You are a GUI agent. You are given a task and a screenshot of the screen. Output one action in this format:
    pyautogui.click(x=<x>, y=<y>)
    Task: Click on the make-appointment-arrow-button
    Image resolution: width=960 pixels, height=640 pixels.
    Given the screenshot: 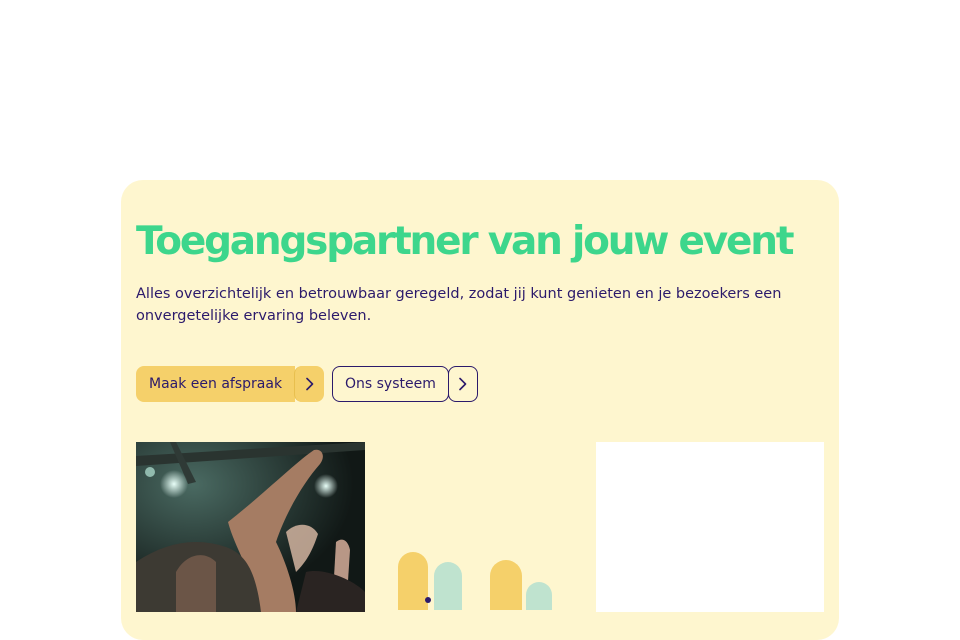 What is the action you would take?
    pyautogui.click(x=309, y=384)
    